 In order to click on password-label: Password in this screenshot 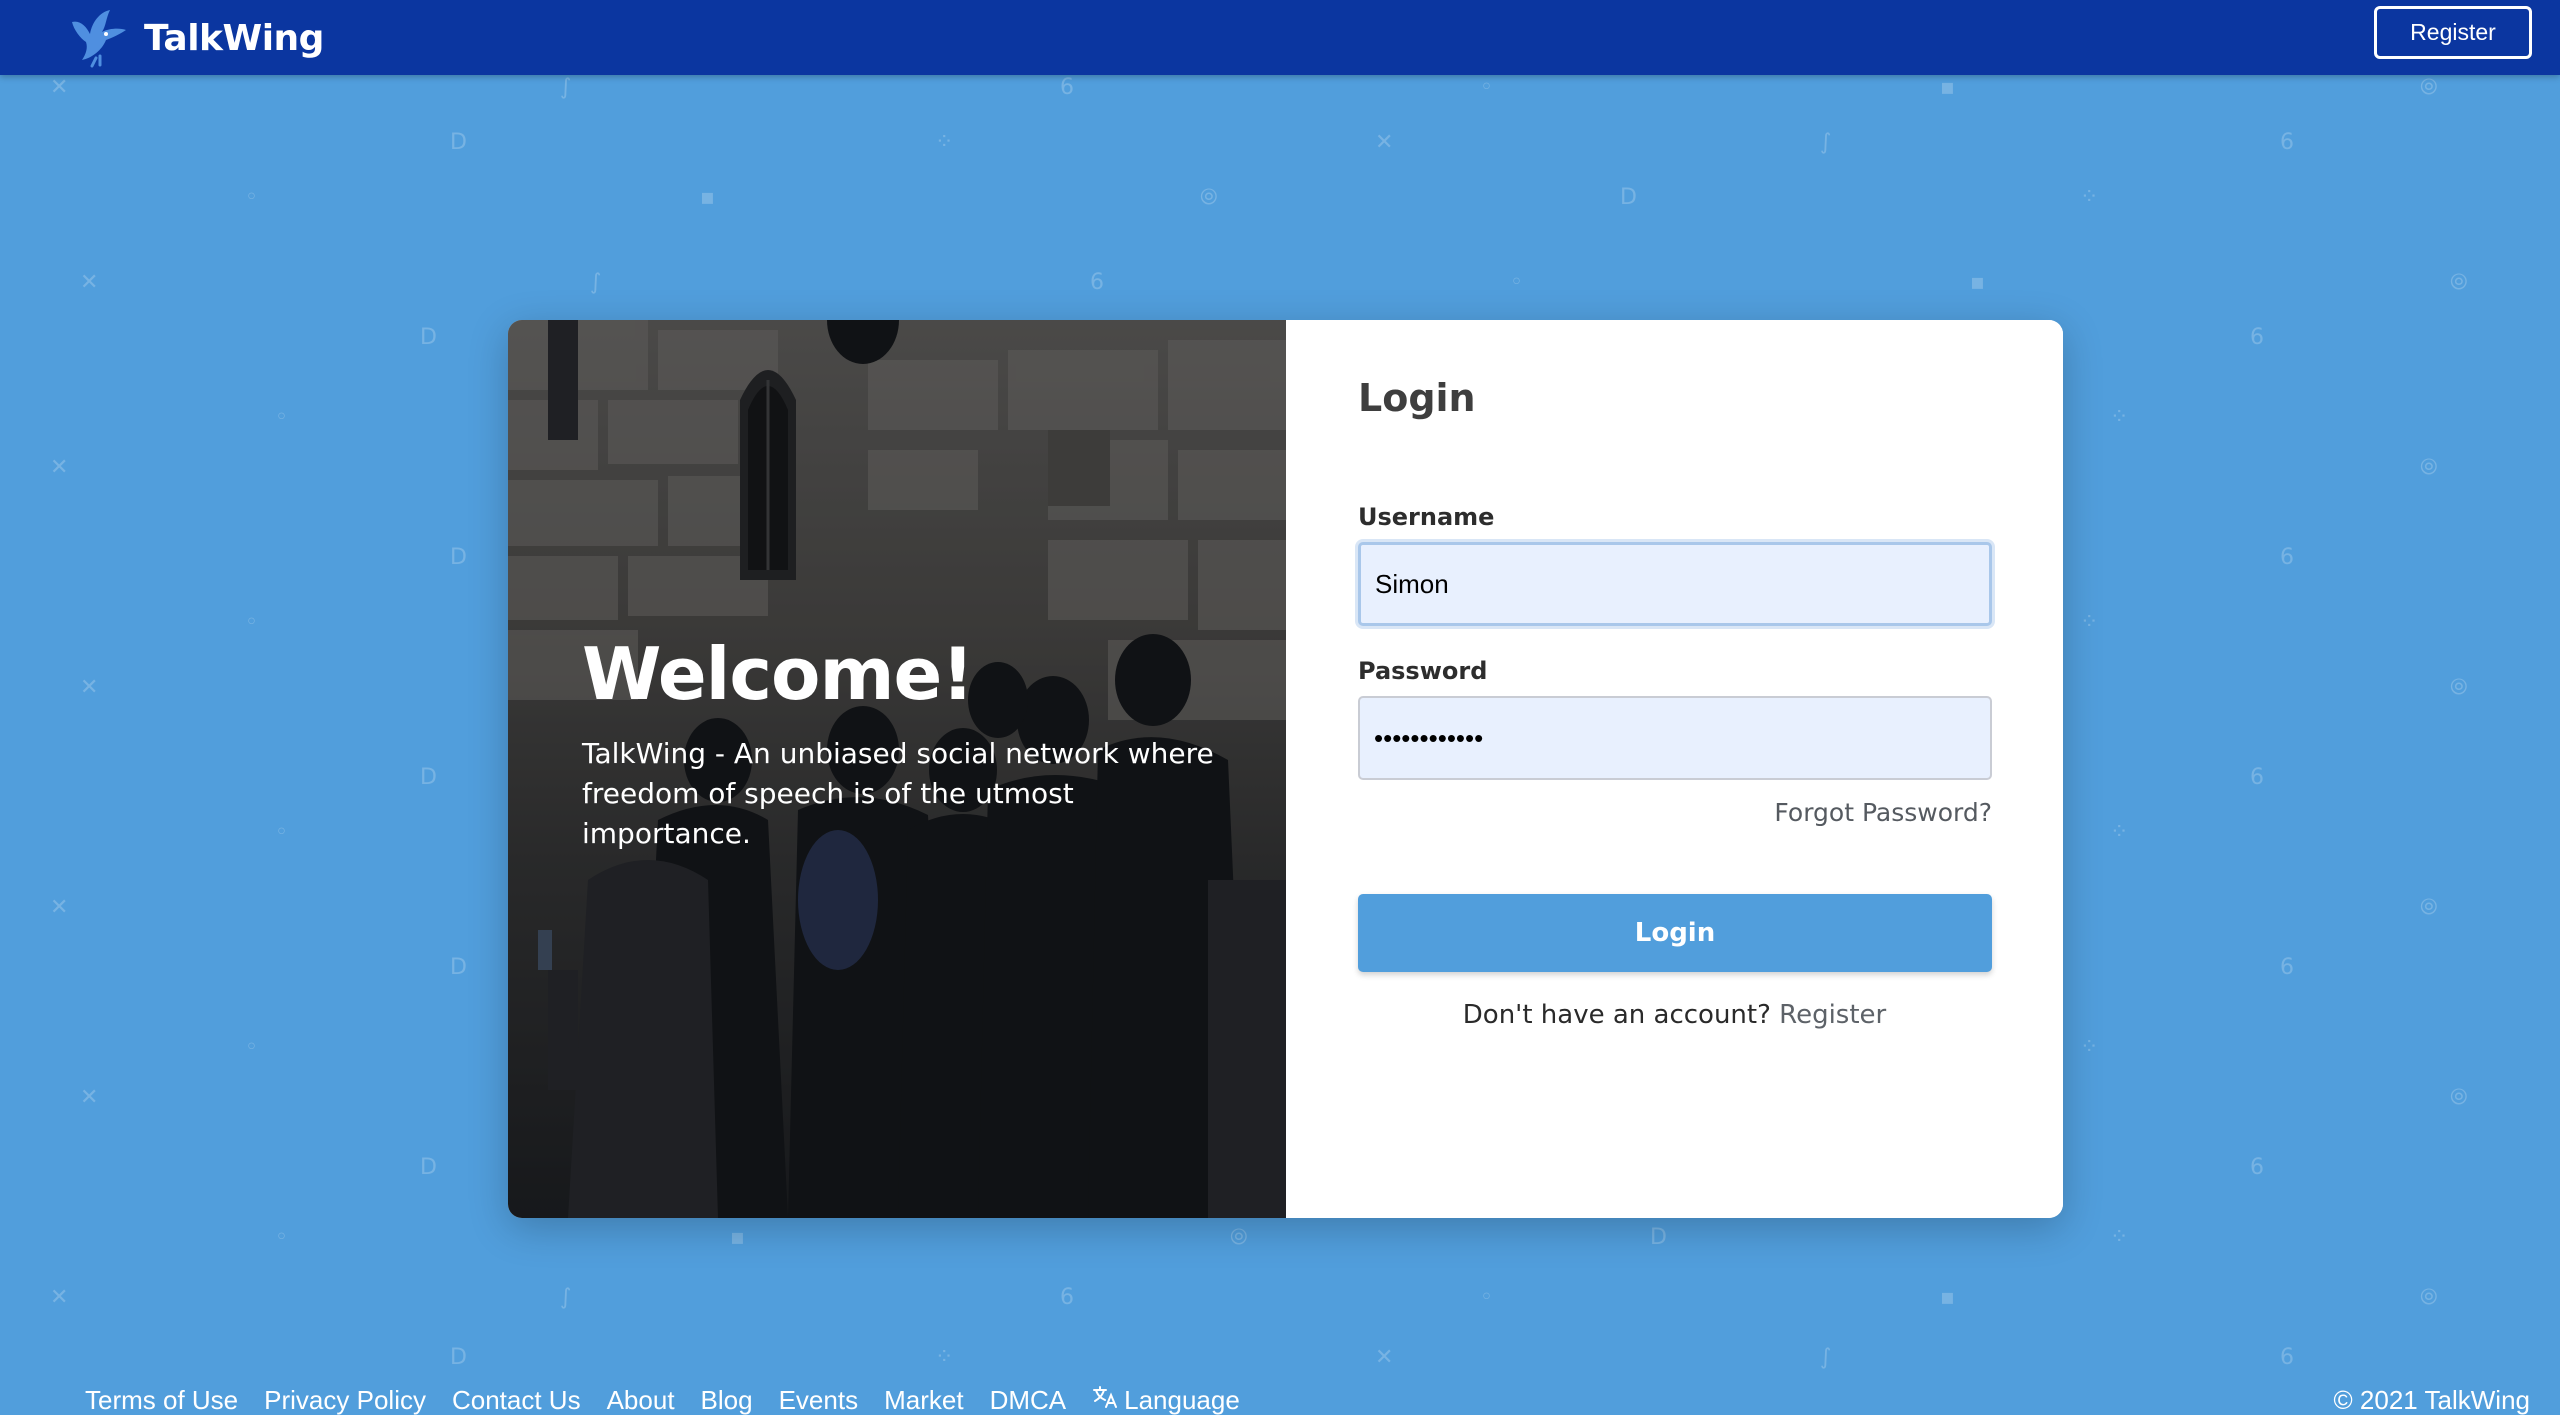, I will do `click(1423, 671)`.